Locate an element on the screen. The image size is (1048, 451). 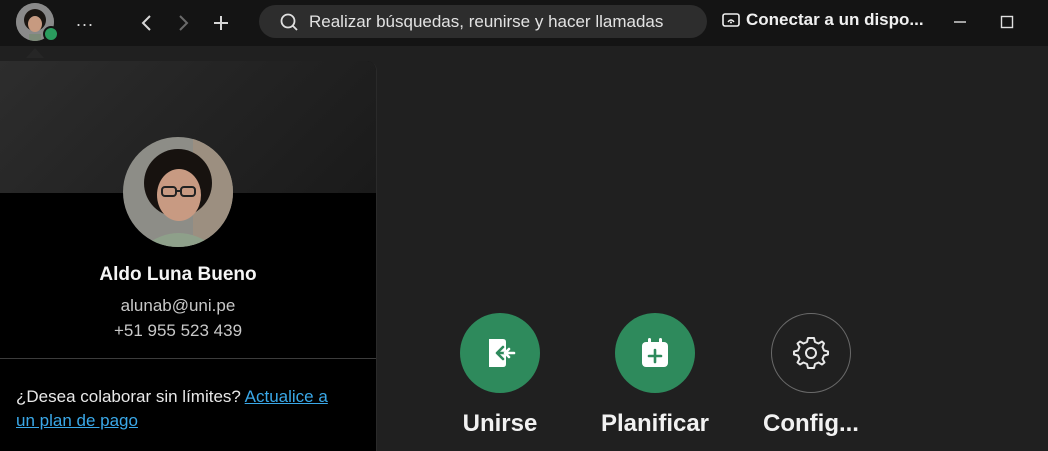
maximize-icon is located at coordinates (1007, 22).